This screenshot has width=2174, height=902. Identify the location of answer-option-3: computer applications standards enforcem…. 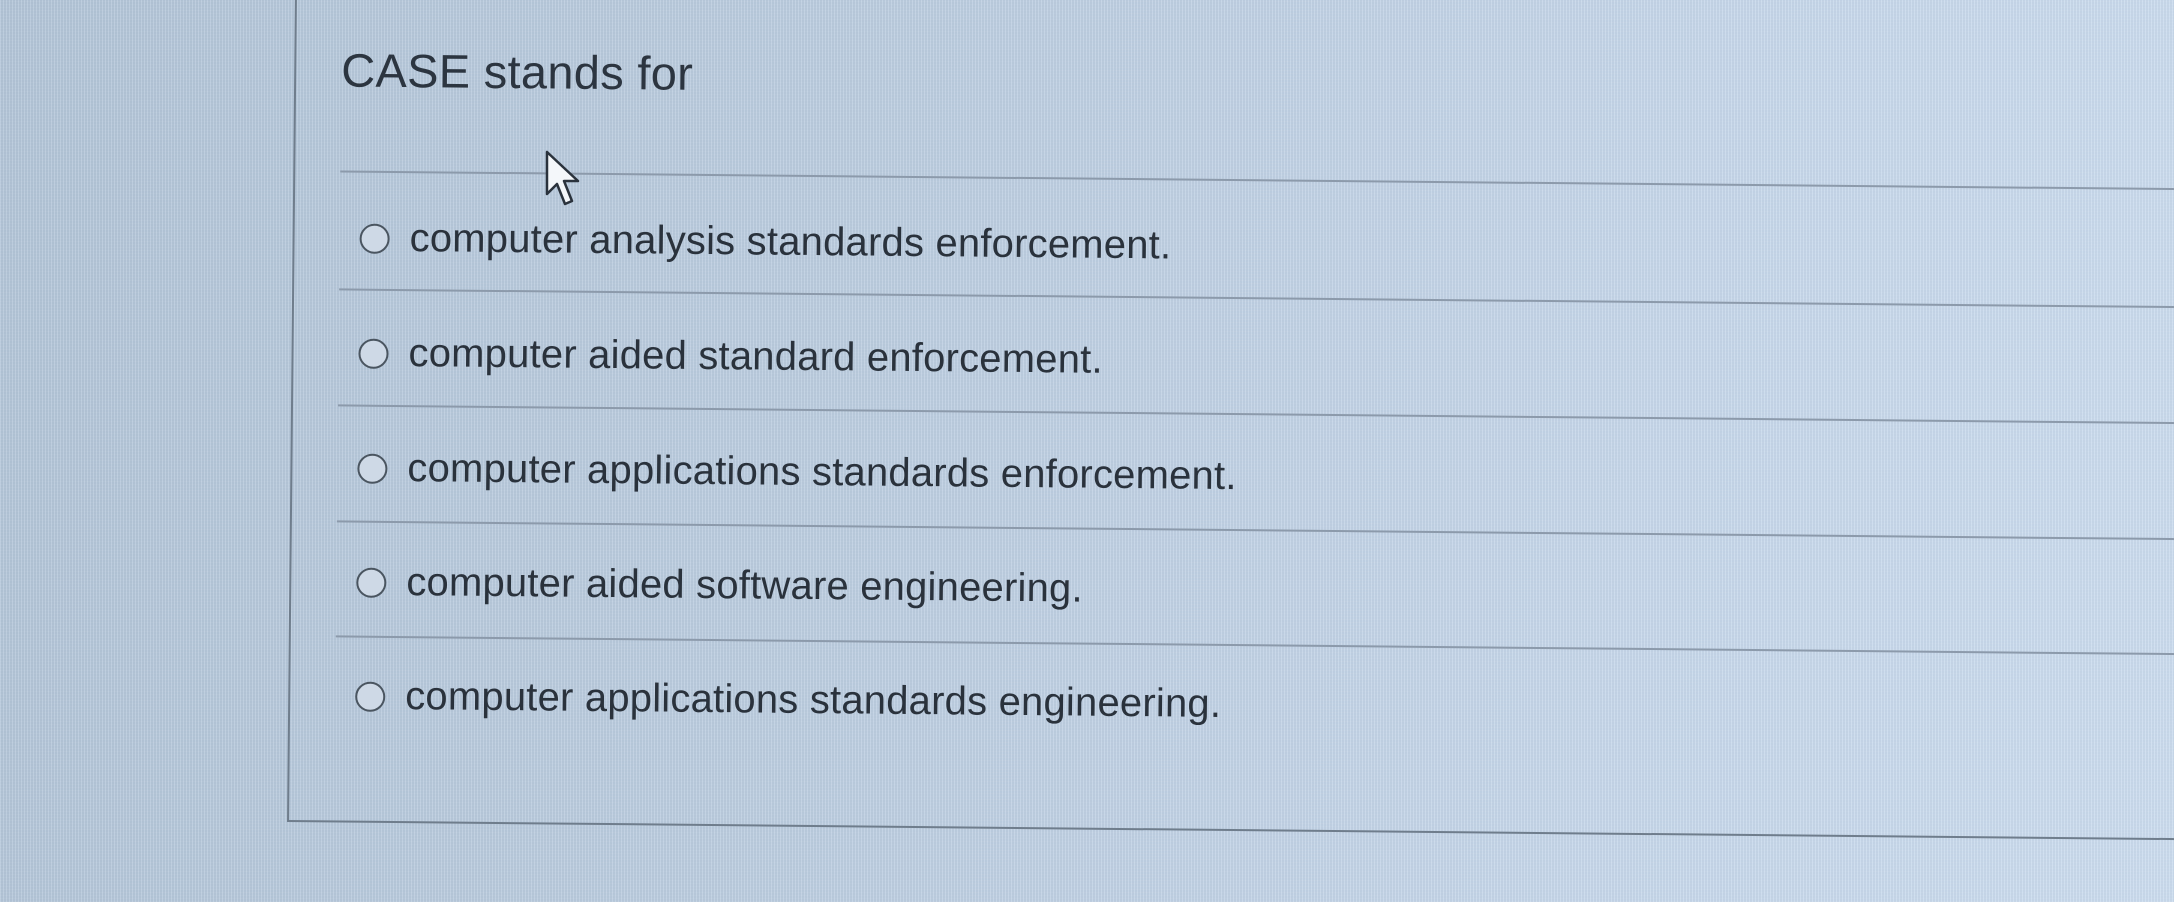
(797, 472).